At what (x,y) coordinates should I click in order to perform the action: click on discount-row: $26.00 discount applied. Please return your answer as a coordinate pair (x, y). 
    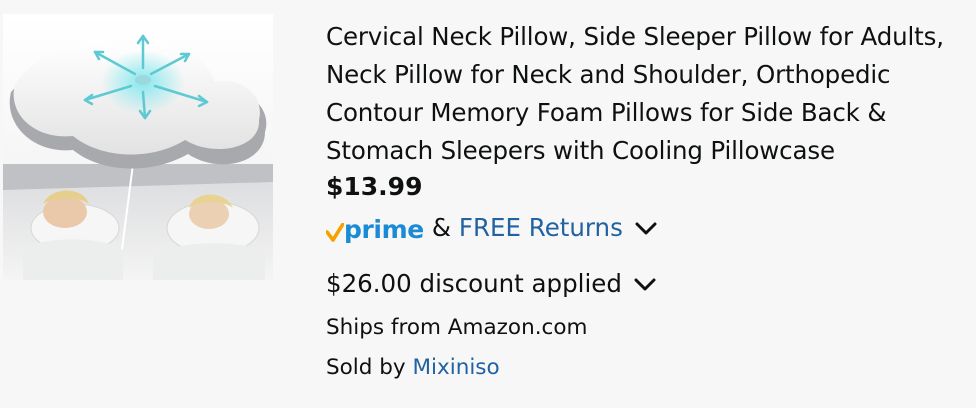
    Looking at the image, I should click on (650, 283).